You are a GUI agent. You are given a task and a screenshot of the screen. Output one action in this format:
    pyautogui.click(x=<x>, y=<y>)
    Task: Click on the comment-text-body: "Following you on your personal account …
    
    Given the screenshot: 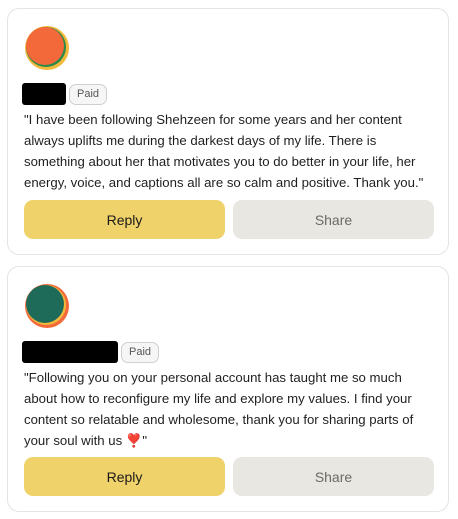 What is the action you would take?
    pyautogui.click(x=219, y=409)
    